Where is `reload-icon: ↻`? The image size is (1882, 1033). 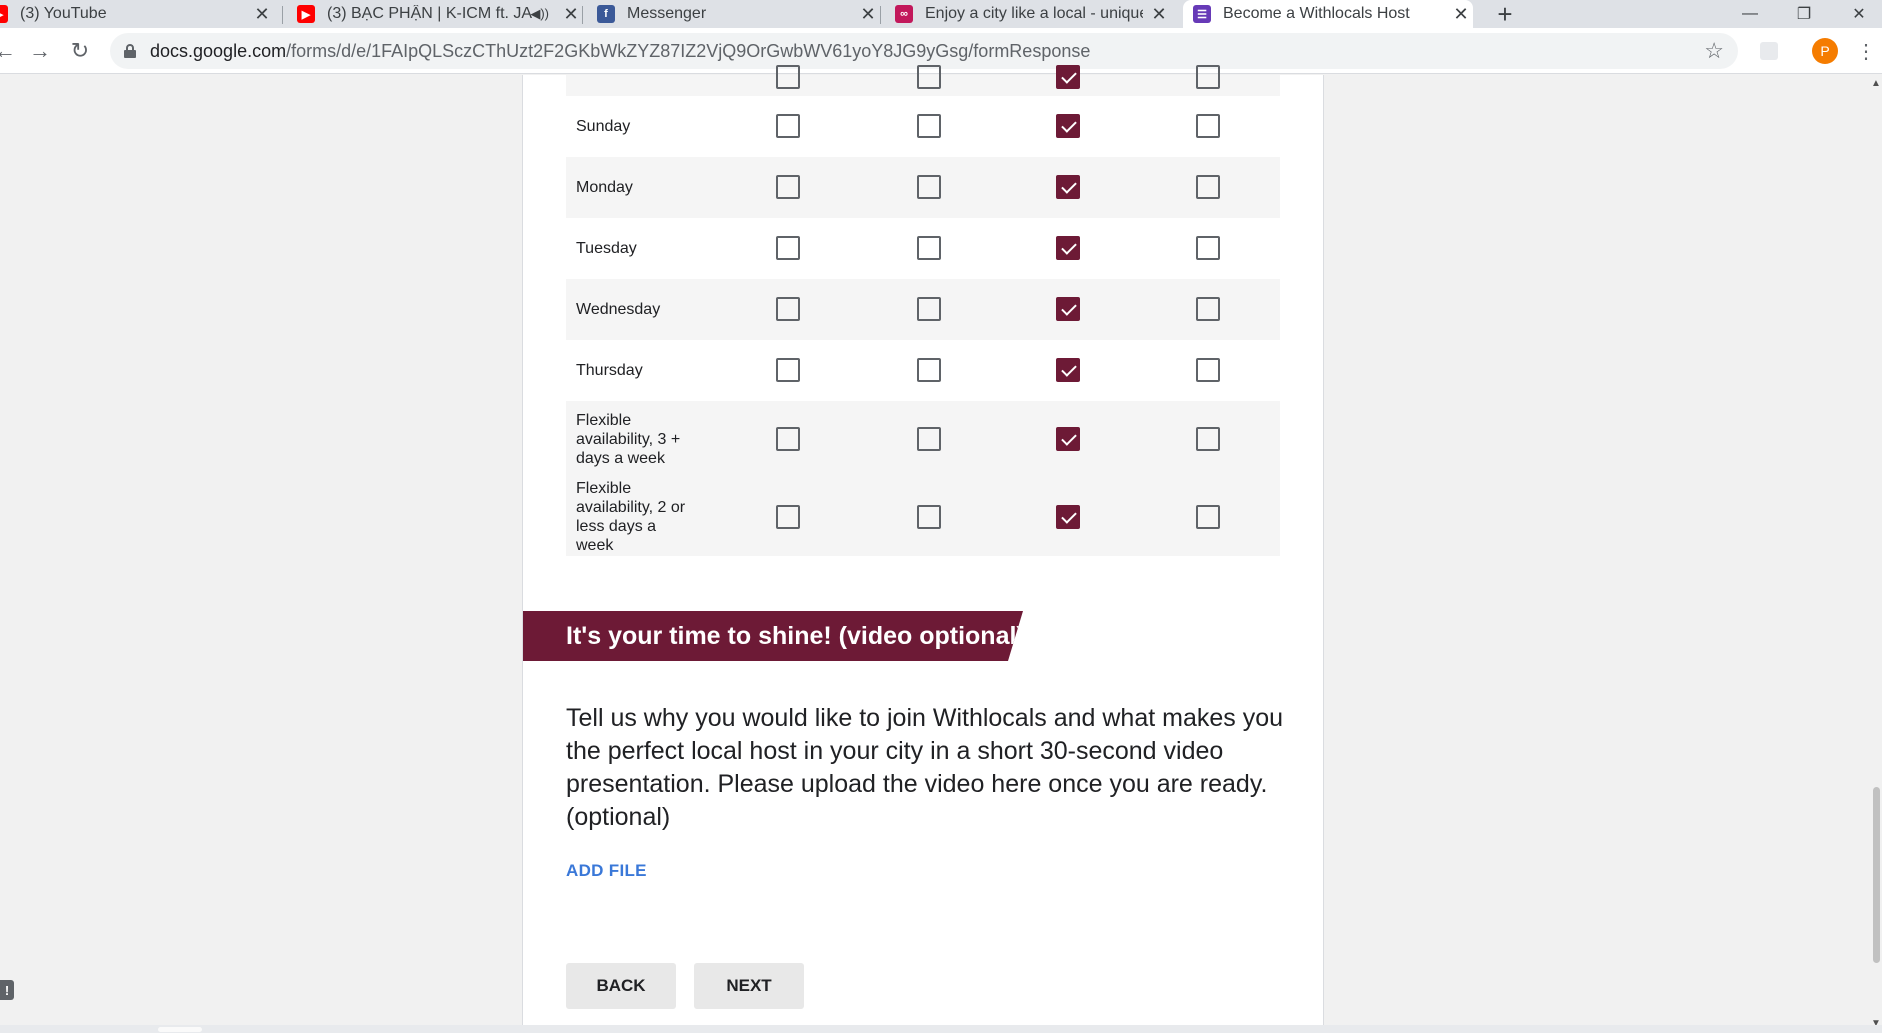 reload-icon: ↻ is located at coordinates (80, 51).